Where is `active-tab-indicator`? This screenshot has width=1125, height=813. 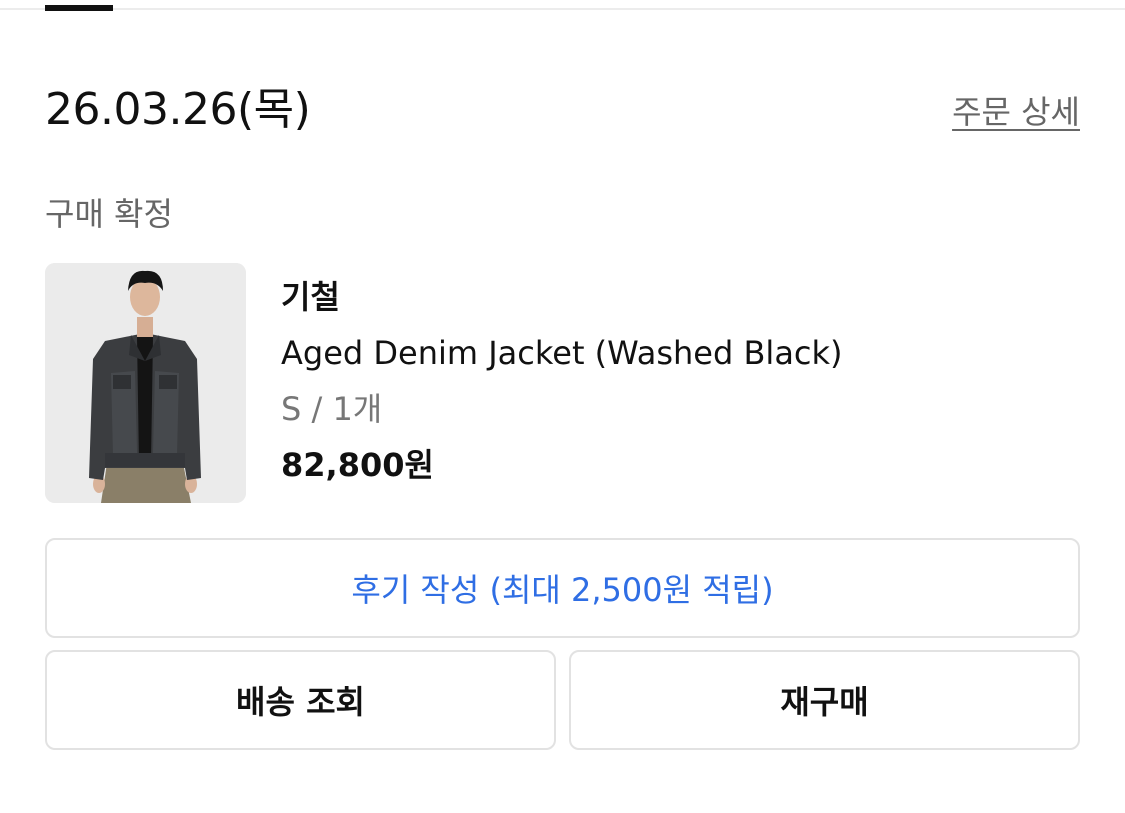
active-tab-indicator is located at coordinates (79, 8).